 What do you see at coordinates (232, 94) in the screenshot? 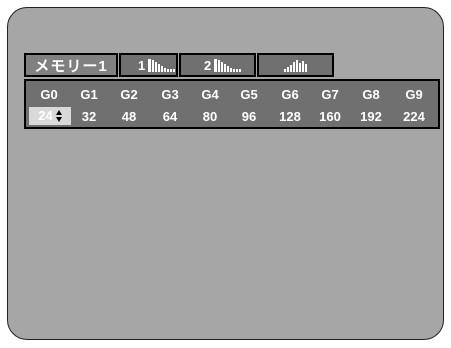
I see `gamma-header-row: G0 G1 G2 G3 G4 G5 G6 G7 G8 G9` at bounding box center [232, 94].